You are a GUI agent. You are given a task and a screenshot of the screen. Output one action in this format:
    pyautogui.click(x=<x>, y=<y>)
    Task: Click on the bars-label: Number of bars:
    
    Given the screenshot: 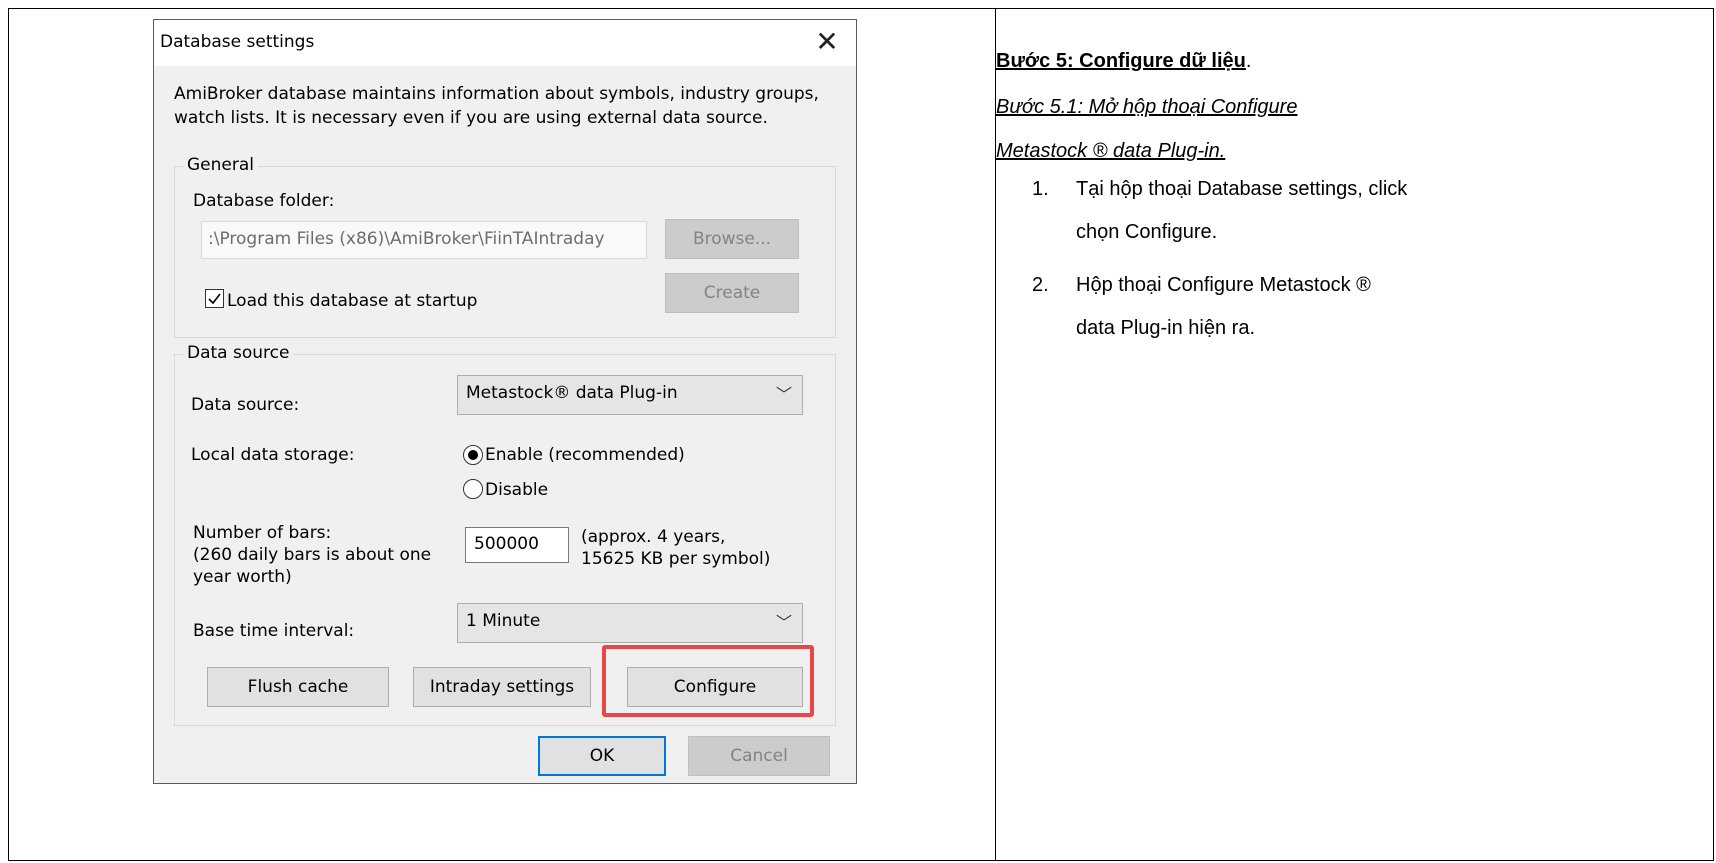 What is the action you would take?
    pyautogui.click(x=262, y=533)
    